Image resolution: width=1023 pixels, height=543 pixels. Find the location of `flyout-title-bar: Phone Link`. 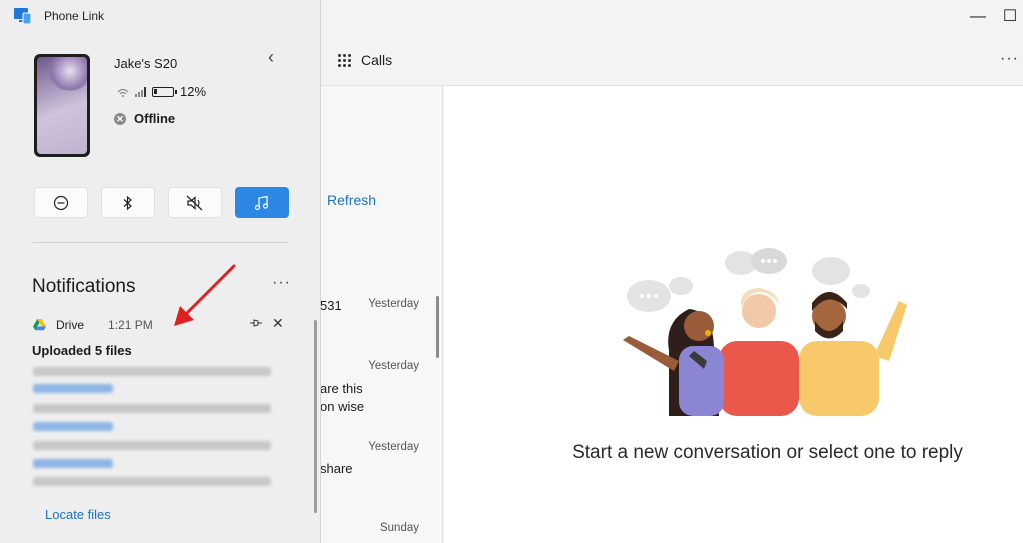

flyout-title-bar: Phone Link is located at coordinates (59, 16).